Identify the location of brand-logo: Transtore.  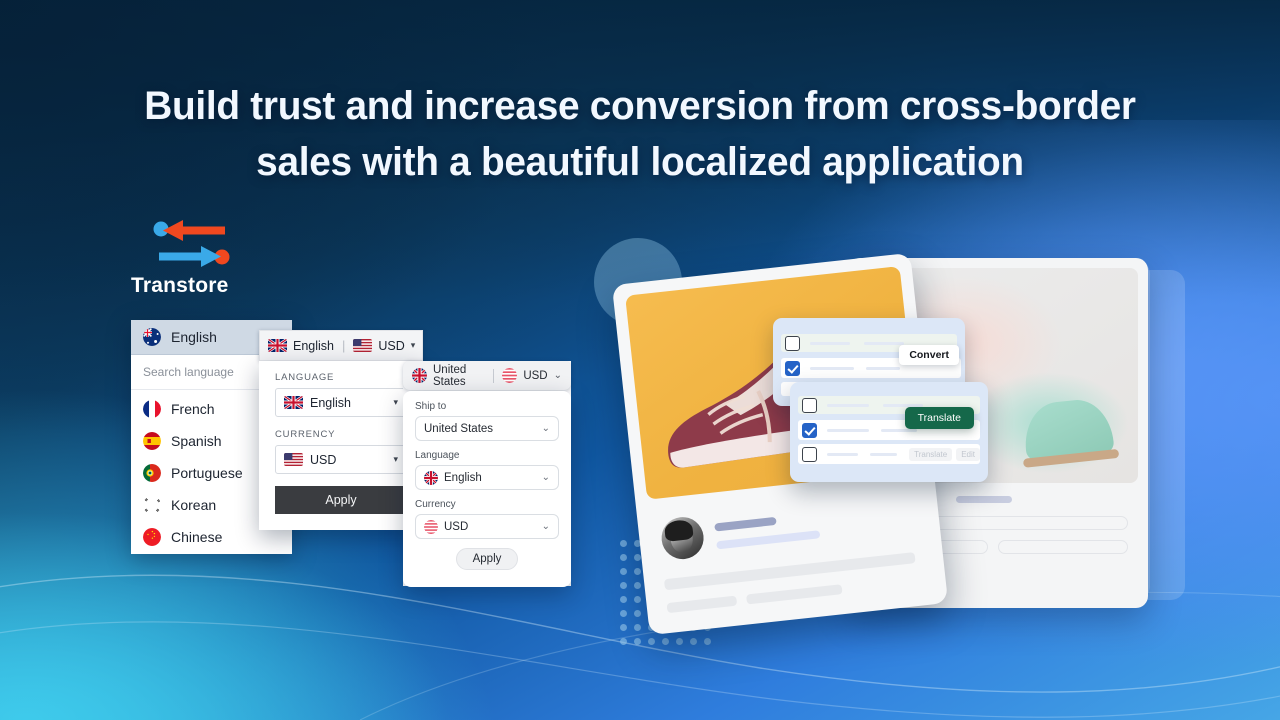
(206, 260).